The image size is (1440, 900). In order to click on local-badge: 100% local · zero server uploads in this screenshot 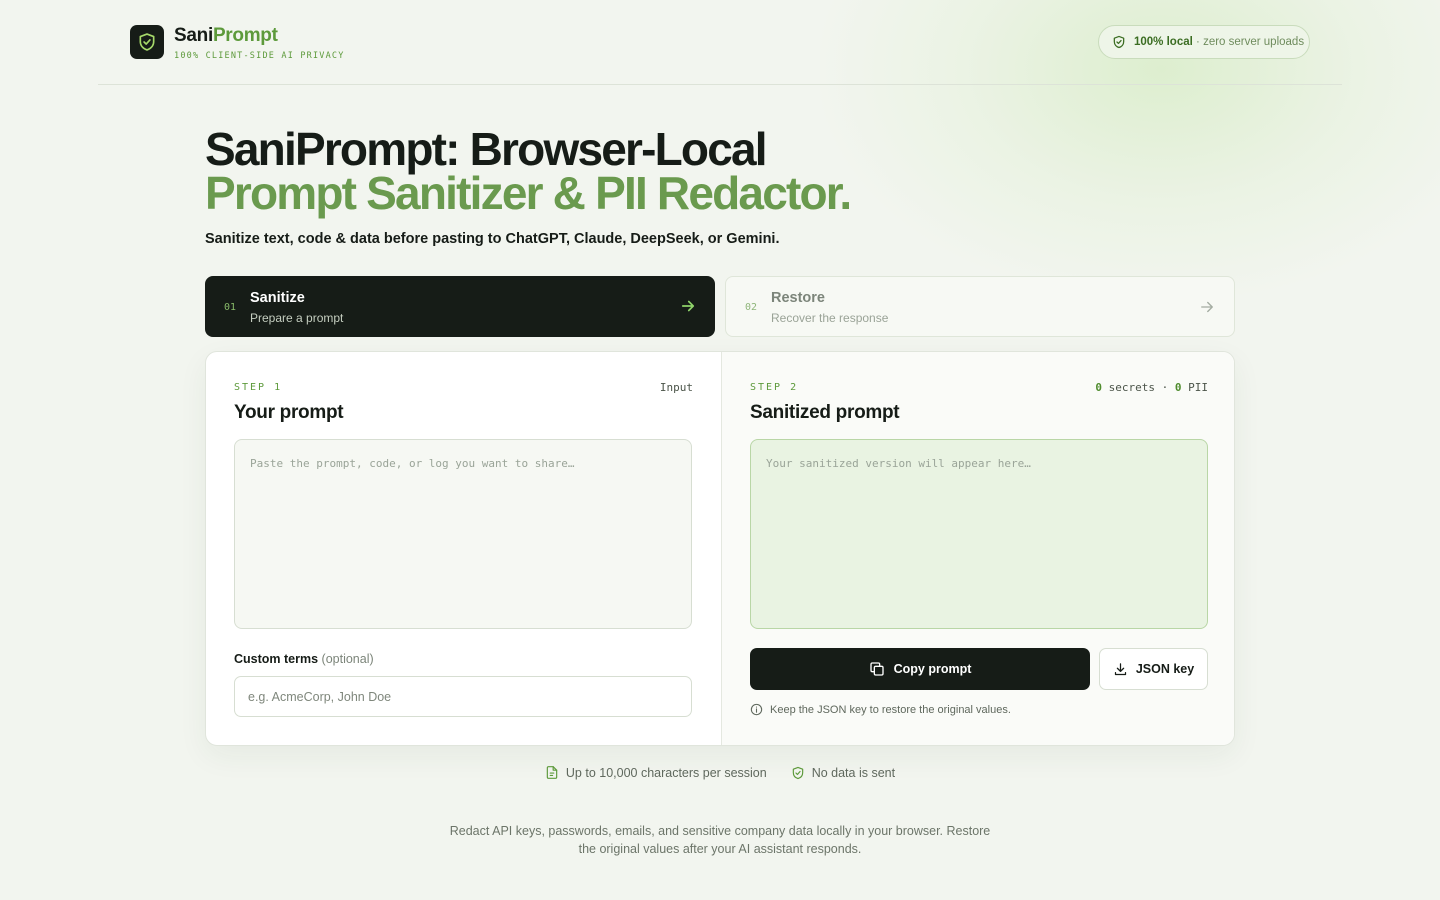, I will do `click(1204, 42)`.